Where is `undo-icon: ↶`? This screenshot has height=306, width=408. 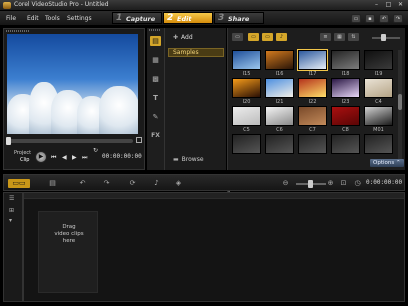 undo-icon: ↶ is located at coordinates (82, 183).